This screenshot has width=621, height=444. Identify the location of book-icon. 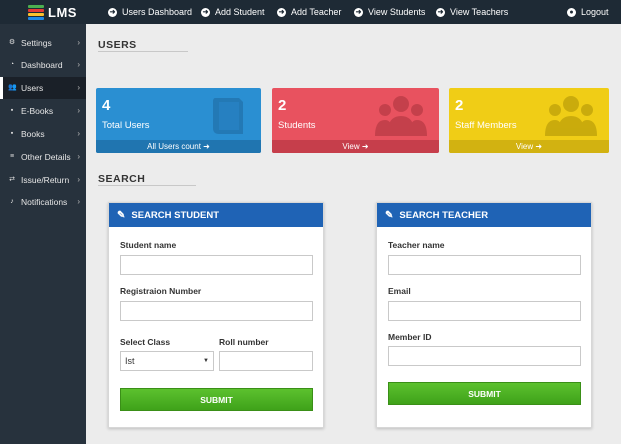
(228, 116).